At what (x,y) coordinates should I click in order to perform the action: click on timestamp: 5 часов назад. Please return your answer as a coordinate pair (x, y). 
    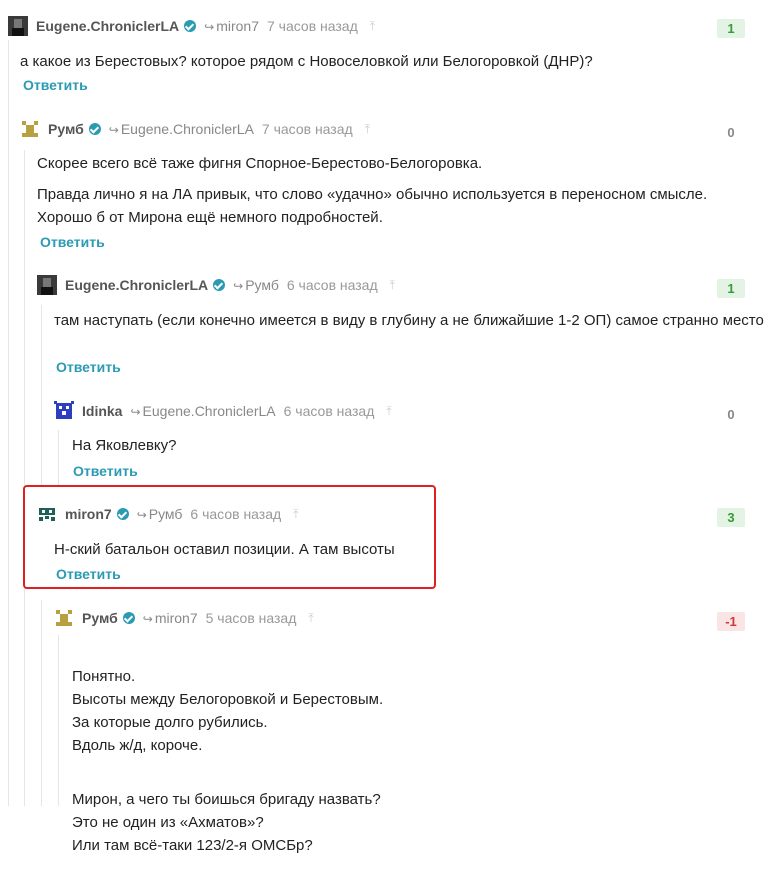
    Looking at the image, I should click on (251, 618).